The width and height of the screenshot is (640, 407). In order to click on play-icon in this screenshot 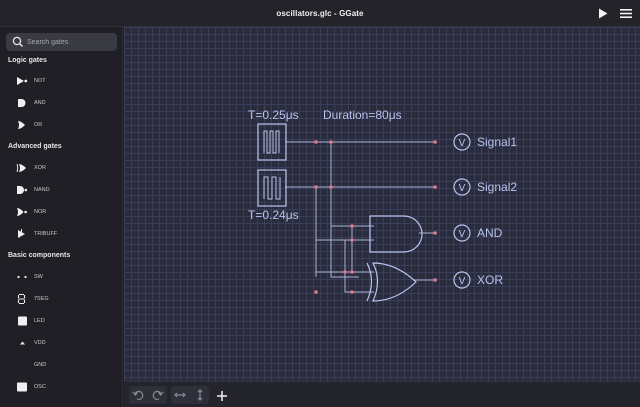, I will do `click(603, 13)`.